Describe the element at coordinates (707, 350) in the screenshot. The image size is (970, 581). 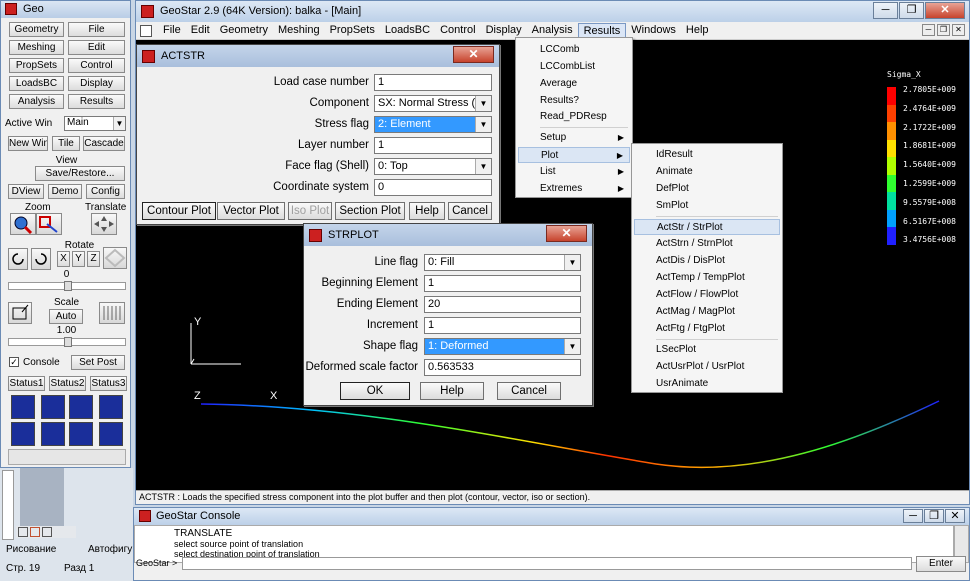
I see `menu-item-lsecplot: LSecPlot` at that location.